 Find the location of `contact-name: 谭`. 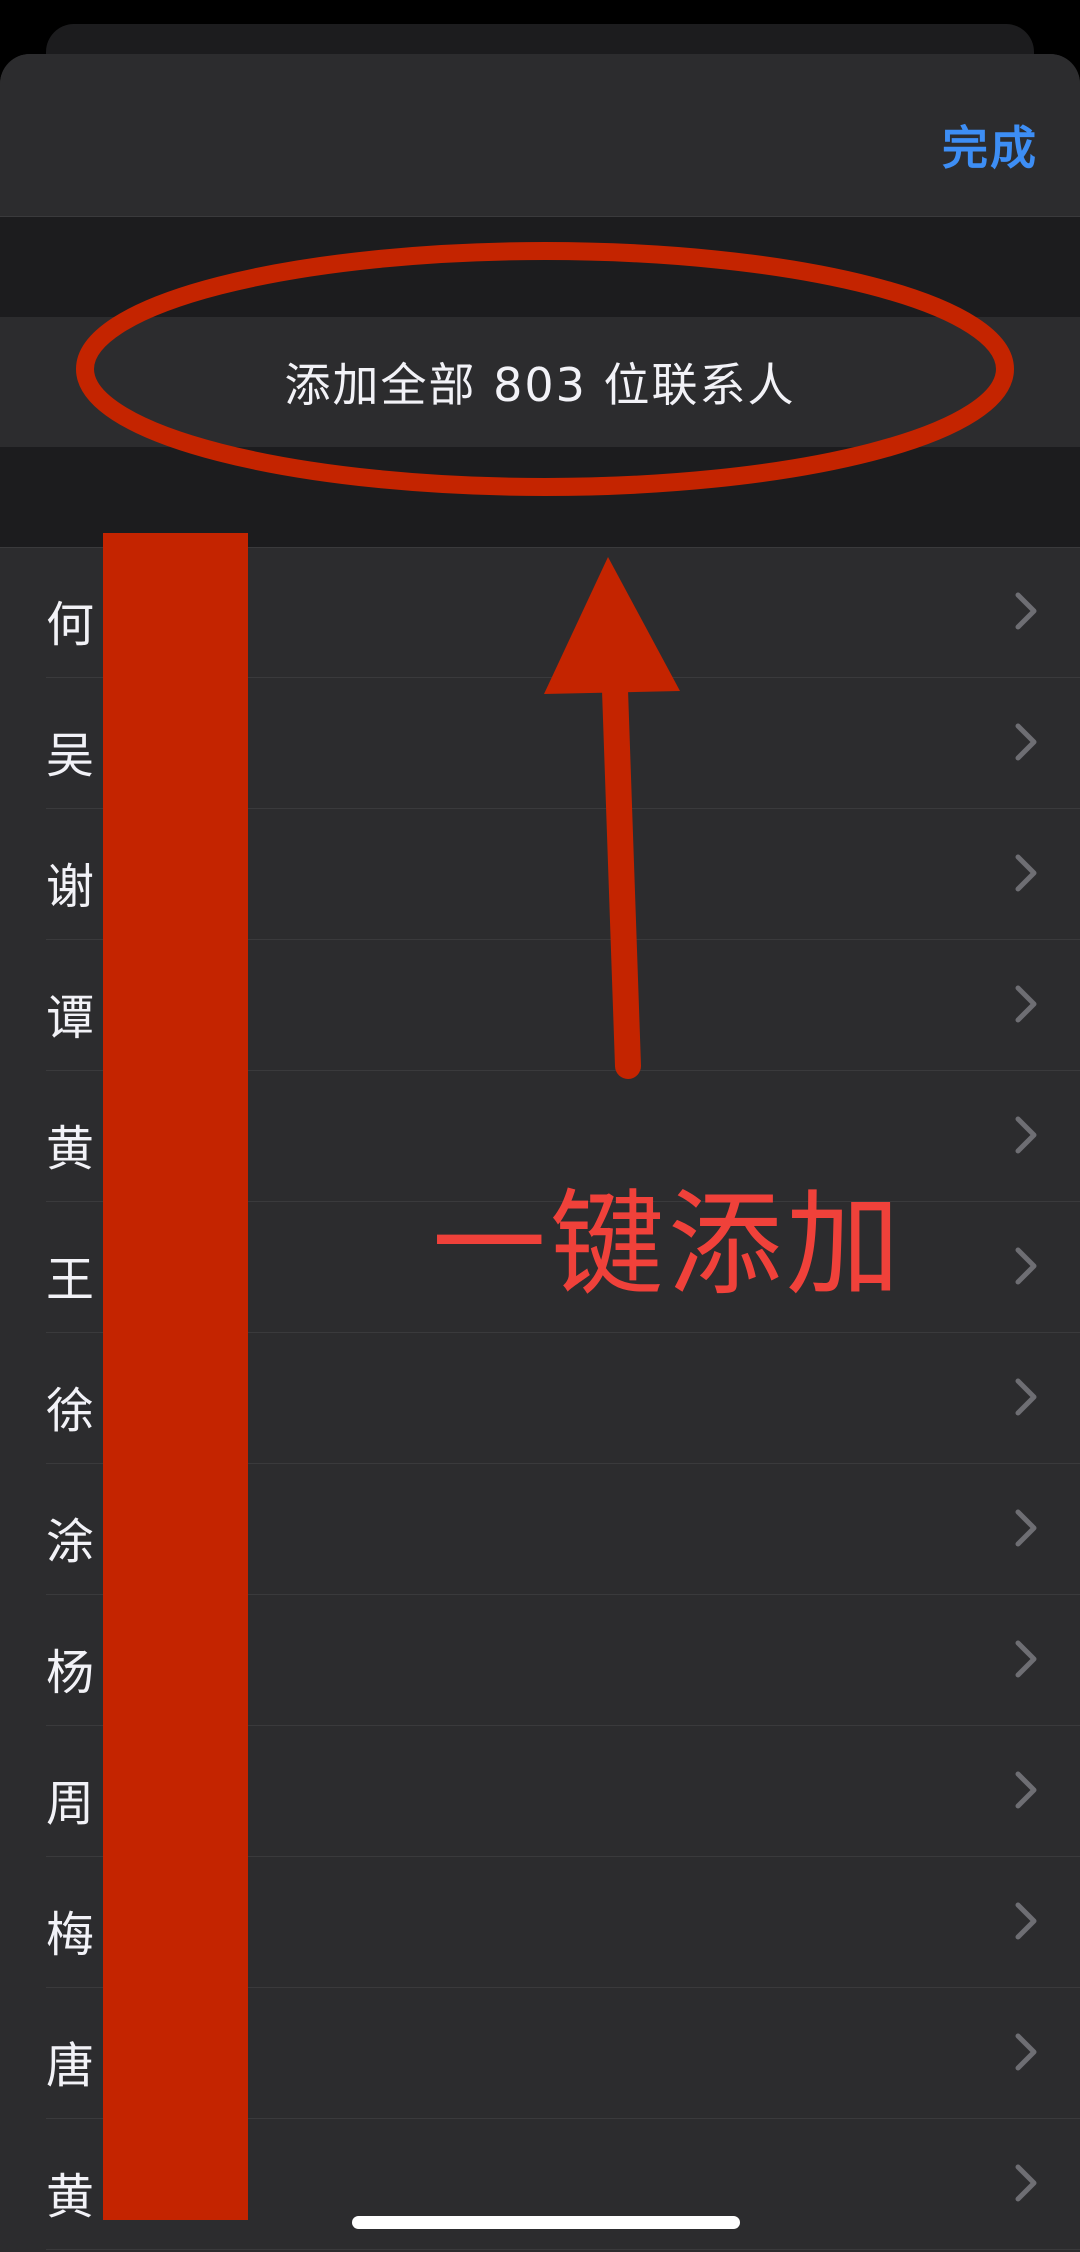

contact-name: 谭 is located at coordinates (70, 1018).